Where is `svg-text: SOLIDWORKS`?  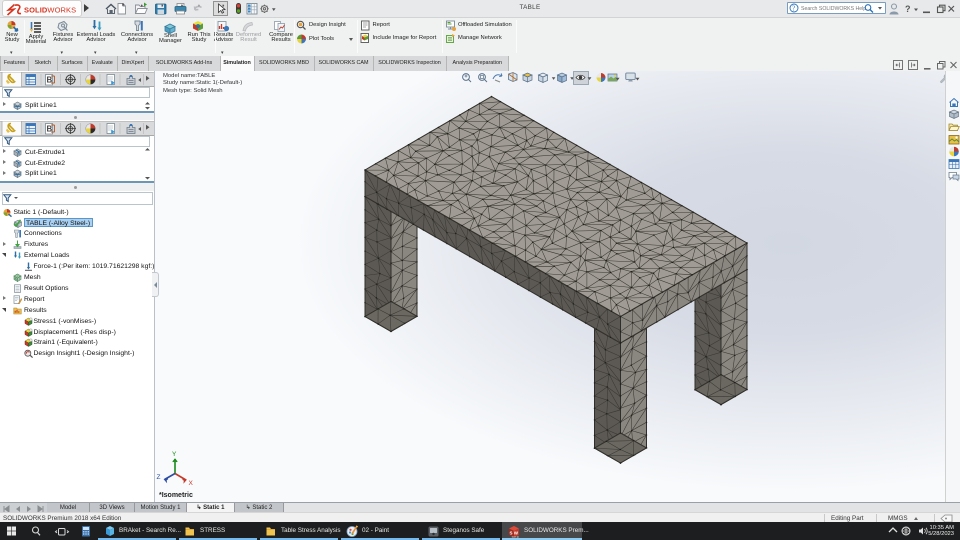
svg-text: SOLIDWORKS is located at coordinates (50, 10).